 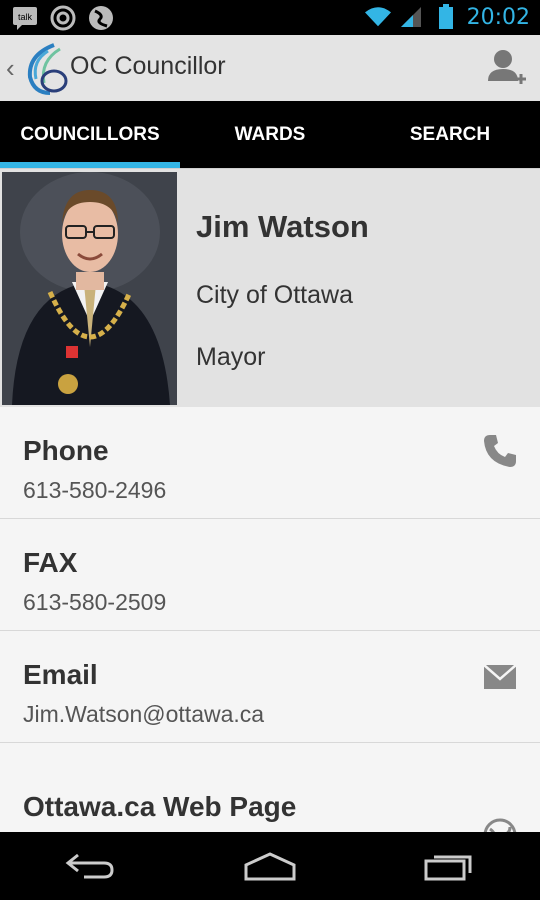 What do you see at coordinates (507, 68) in the screenshot?
I see `add-contact-icon` at bounding box center [507, 68].